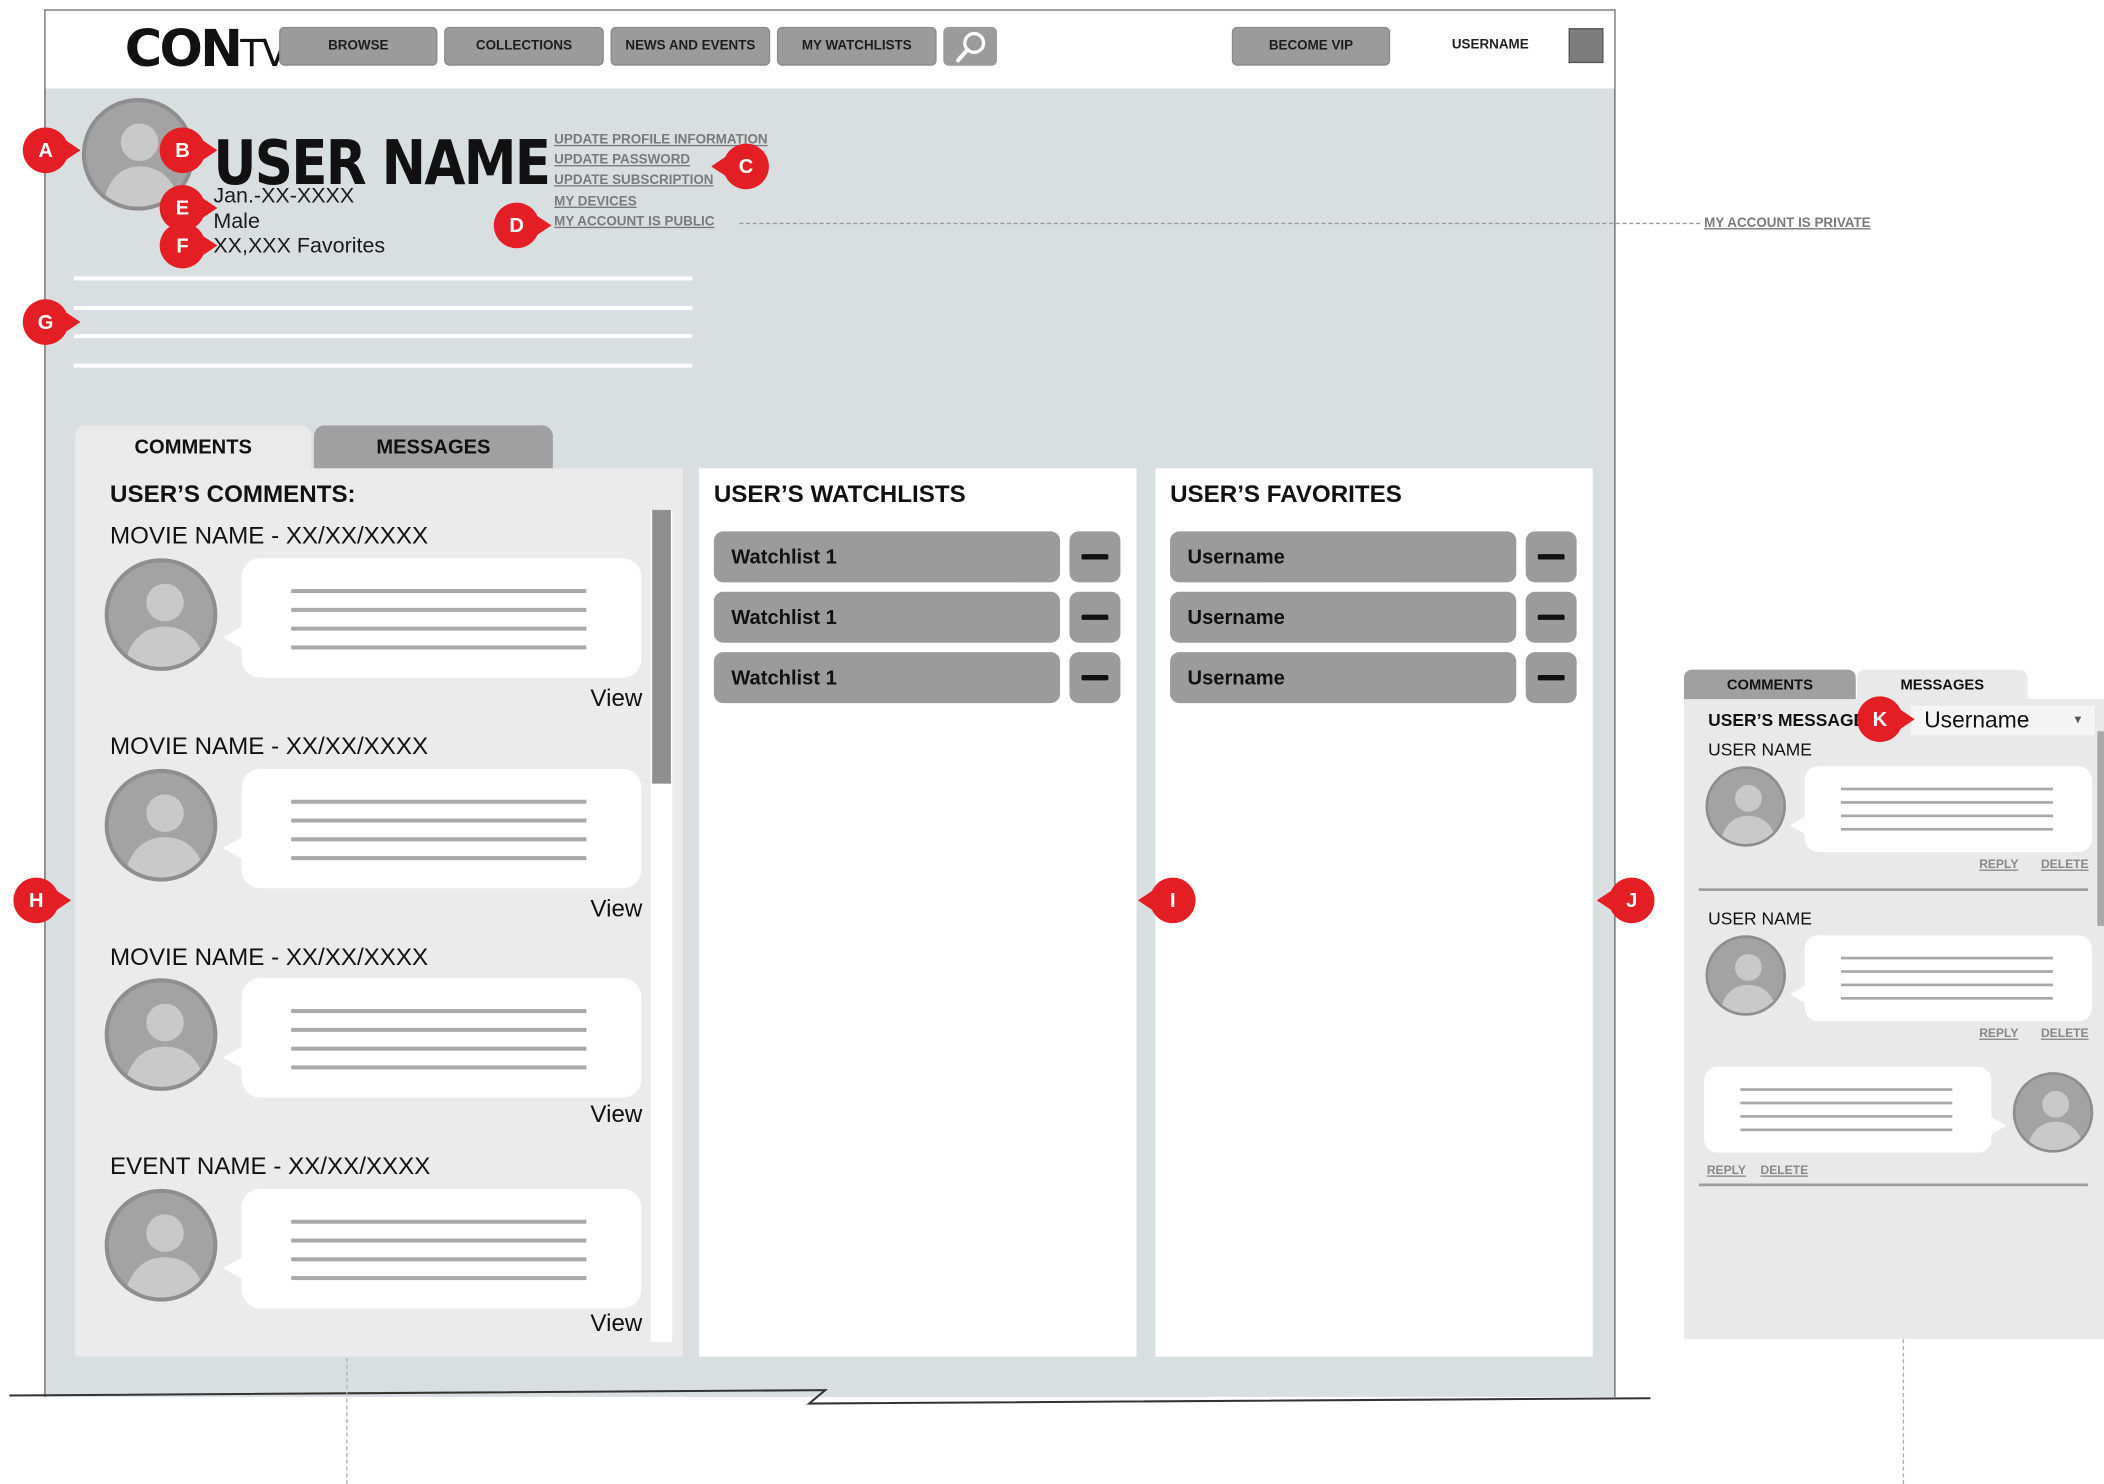 The height and width of the screenshot is (1484, 2104). Describe the element at coordinates (856, 46) in the screenshot. I see `nav-my-watchlists-button: MY WATCHLISTS` at that location.